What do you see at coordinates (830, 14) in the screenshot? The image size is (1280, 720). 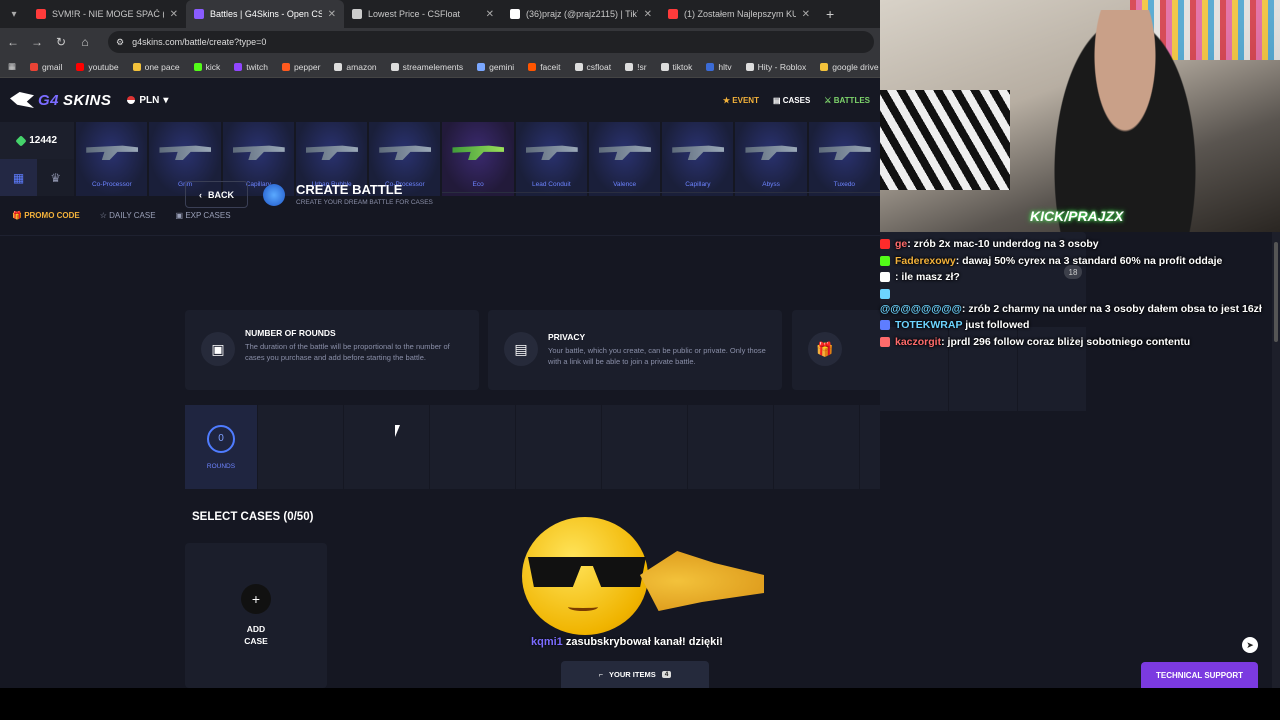 I see `new-tab-button: +` at bounding box center [830, 14].